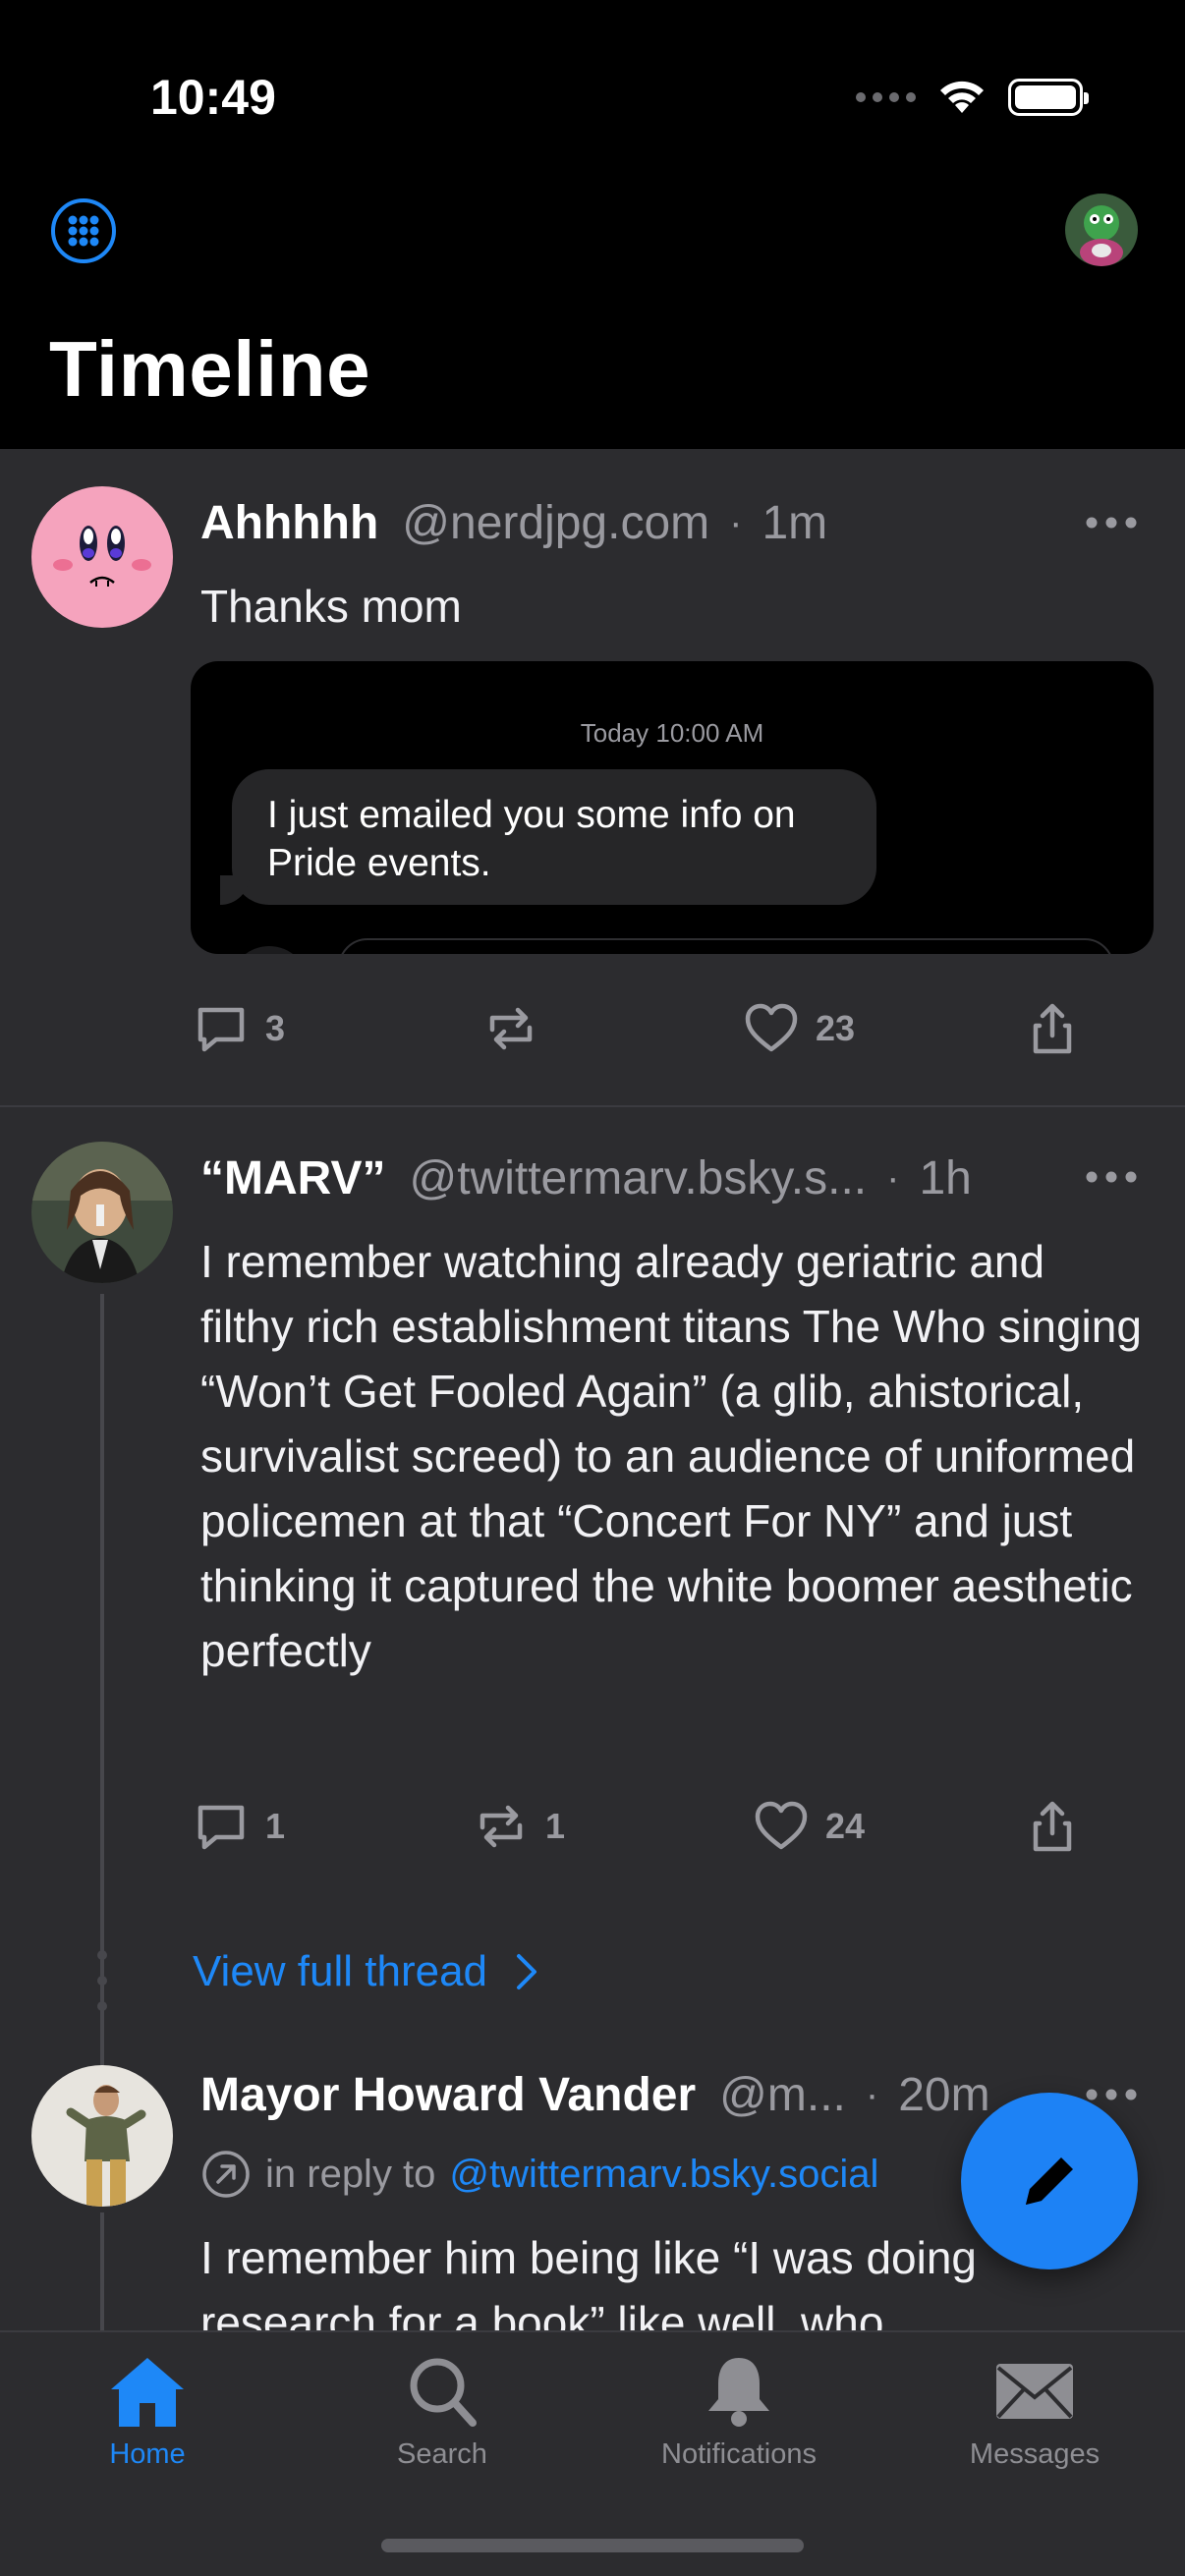 The height and width of the screenshot is (2576, 1185). I want to click on search-icon, so click(444, 2392).